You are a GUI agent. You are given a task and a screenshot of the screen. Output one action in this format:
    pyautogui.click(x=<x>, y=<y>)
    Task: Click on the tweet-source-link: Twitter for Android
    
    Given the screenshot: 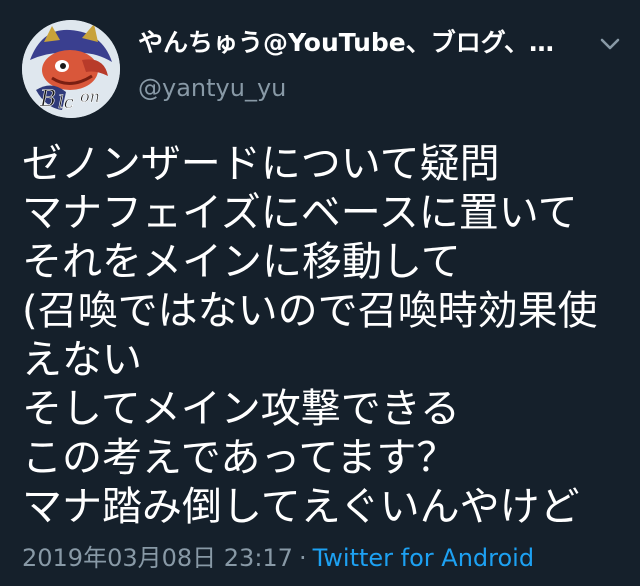 What is the action you would take?
    pyautogui.click(x=423, y=558)
    